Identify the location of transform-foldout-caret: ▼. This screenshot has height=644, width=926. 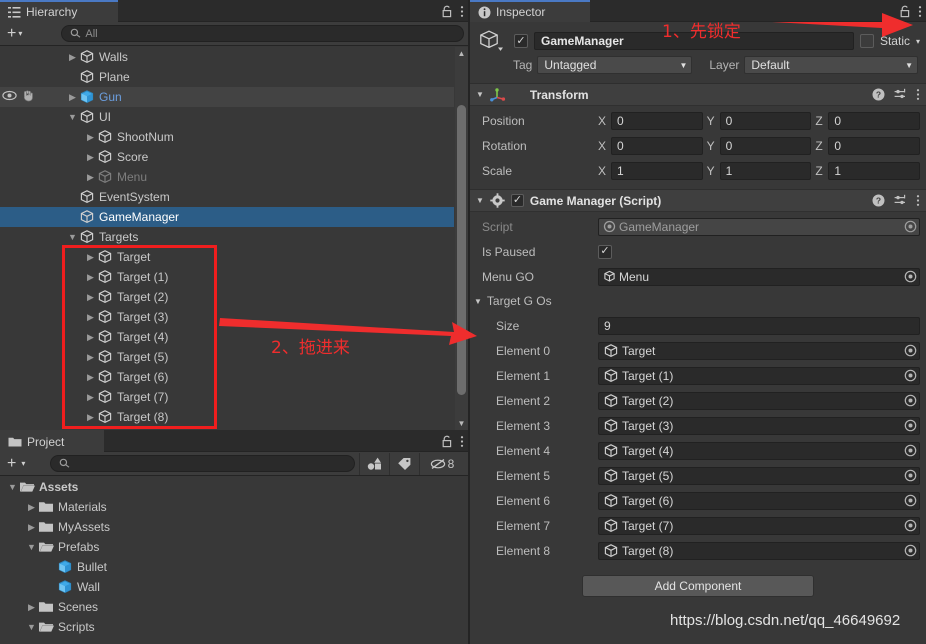
(480, 94).